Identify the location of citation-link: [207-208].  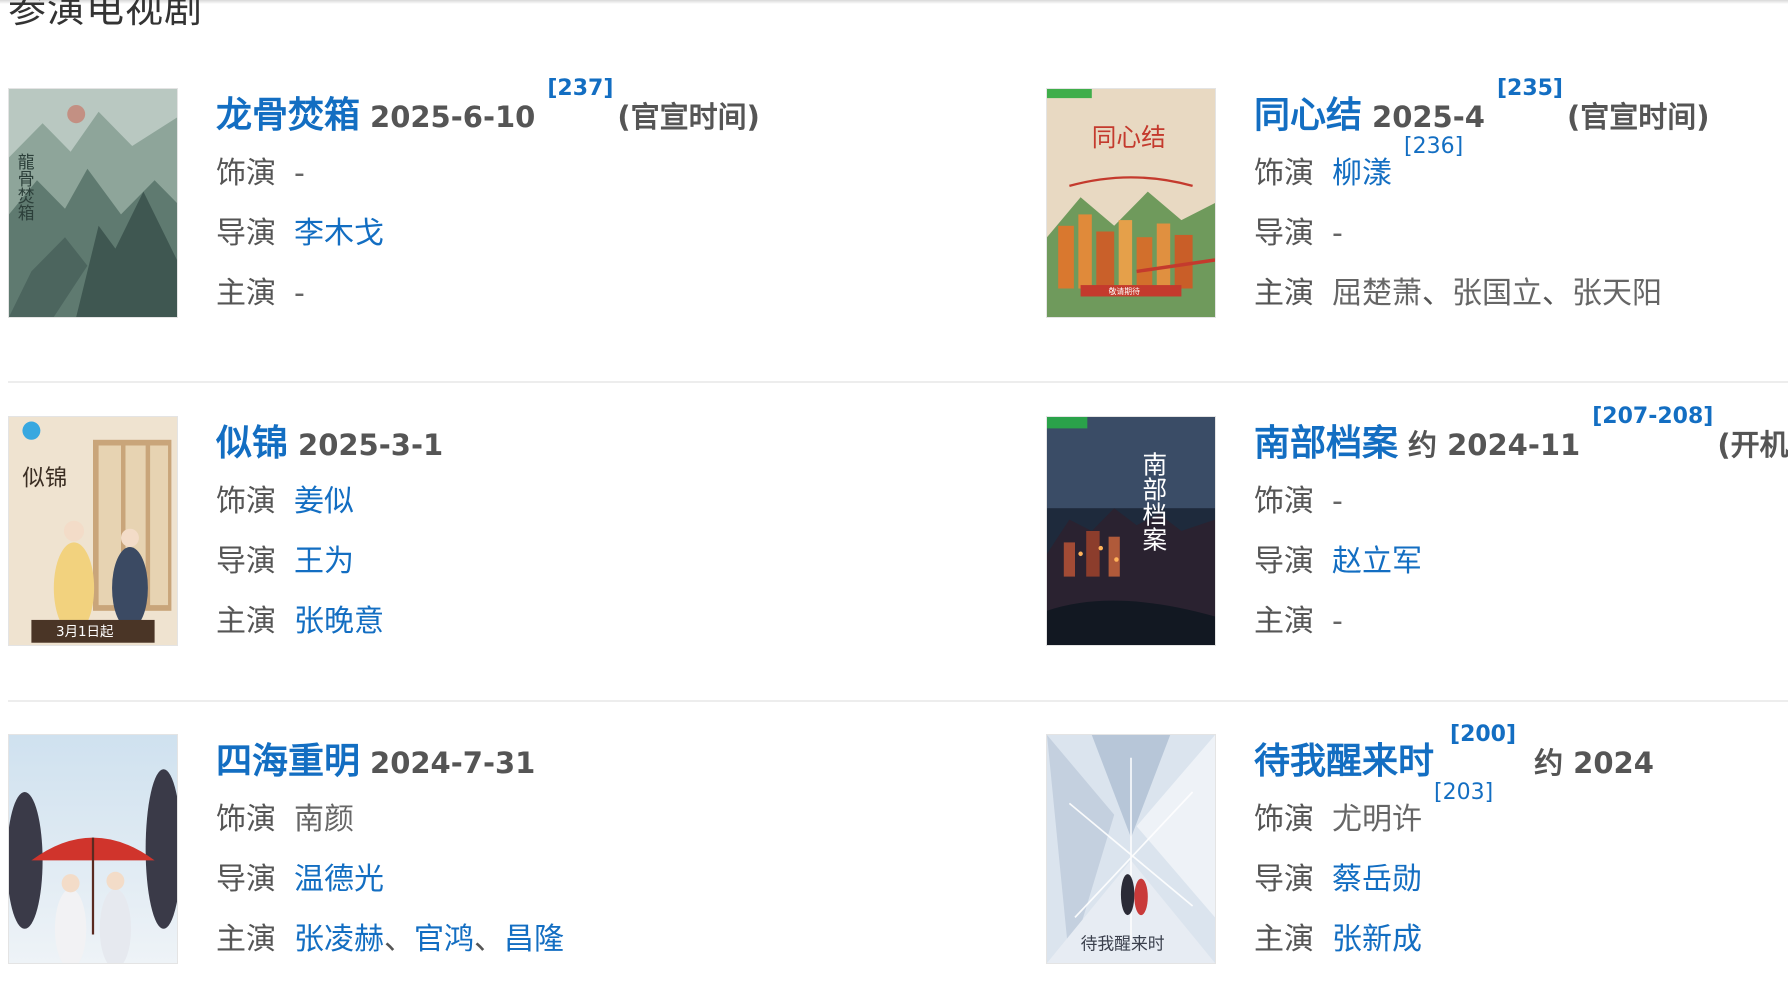
(1652, 416).